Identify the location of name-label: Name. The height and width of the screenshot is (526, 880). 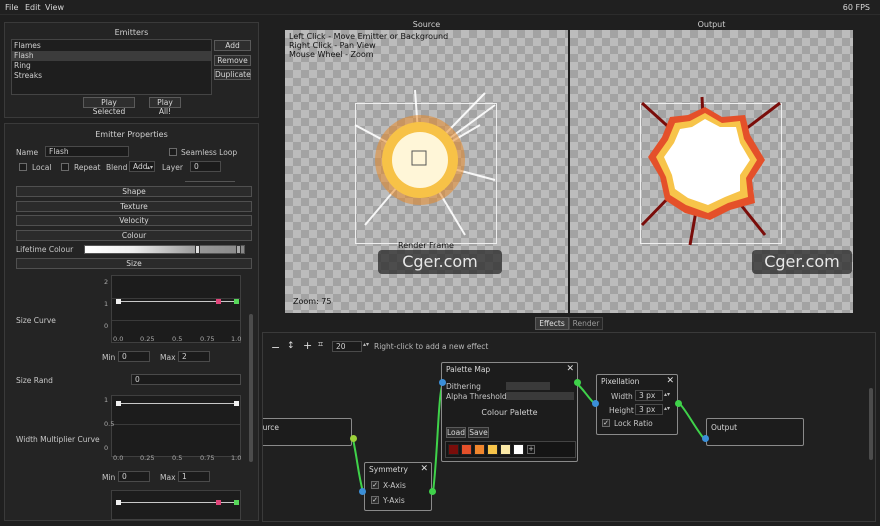
(27, 152).